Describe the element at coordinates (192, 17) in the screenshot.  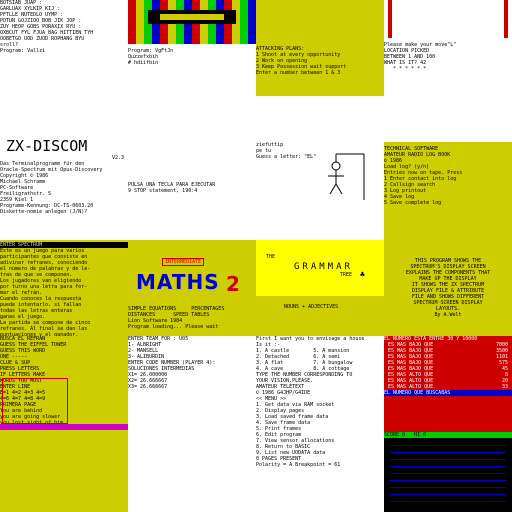
I see `yellow-band` at that location.